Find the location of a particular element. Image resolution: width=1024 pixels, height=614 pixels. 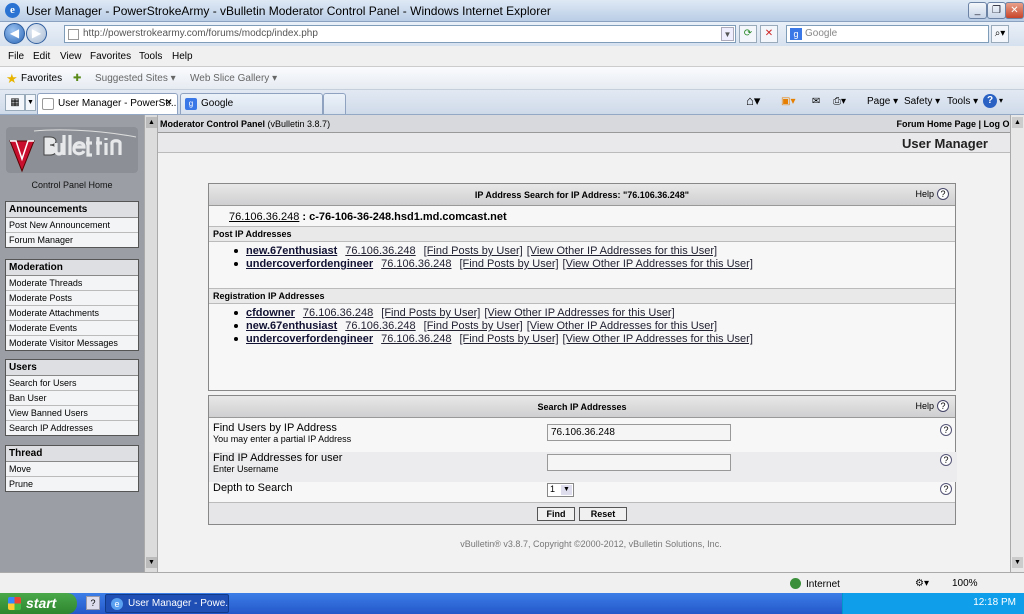

quick-tabs-icon: ▦ is located at coordinates (15, 102).